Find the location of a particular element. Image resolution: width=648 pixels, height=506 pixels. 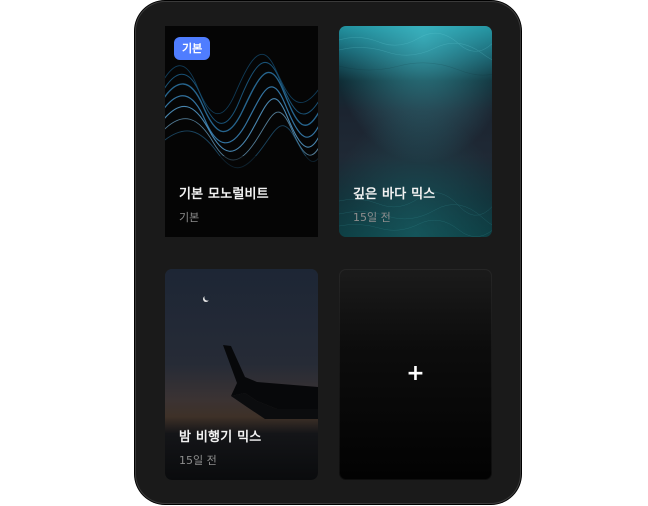

preset-card-default: 기본 기본 모노럴비트 기본 is located at coordinates (241, 131).